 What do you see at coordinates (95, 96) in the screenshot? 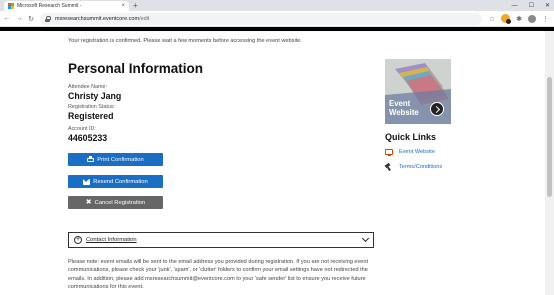
I see `attendee-name-value: Christy Jang` at bounding box center [95, 96].